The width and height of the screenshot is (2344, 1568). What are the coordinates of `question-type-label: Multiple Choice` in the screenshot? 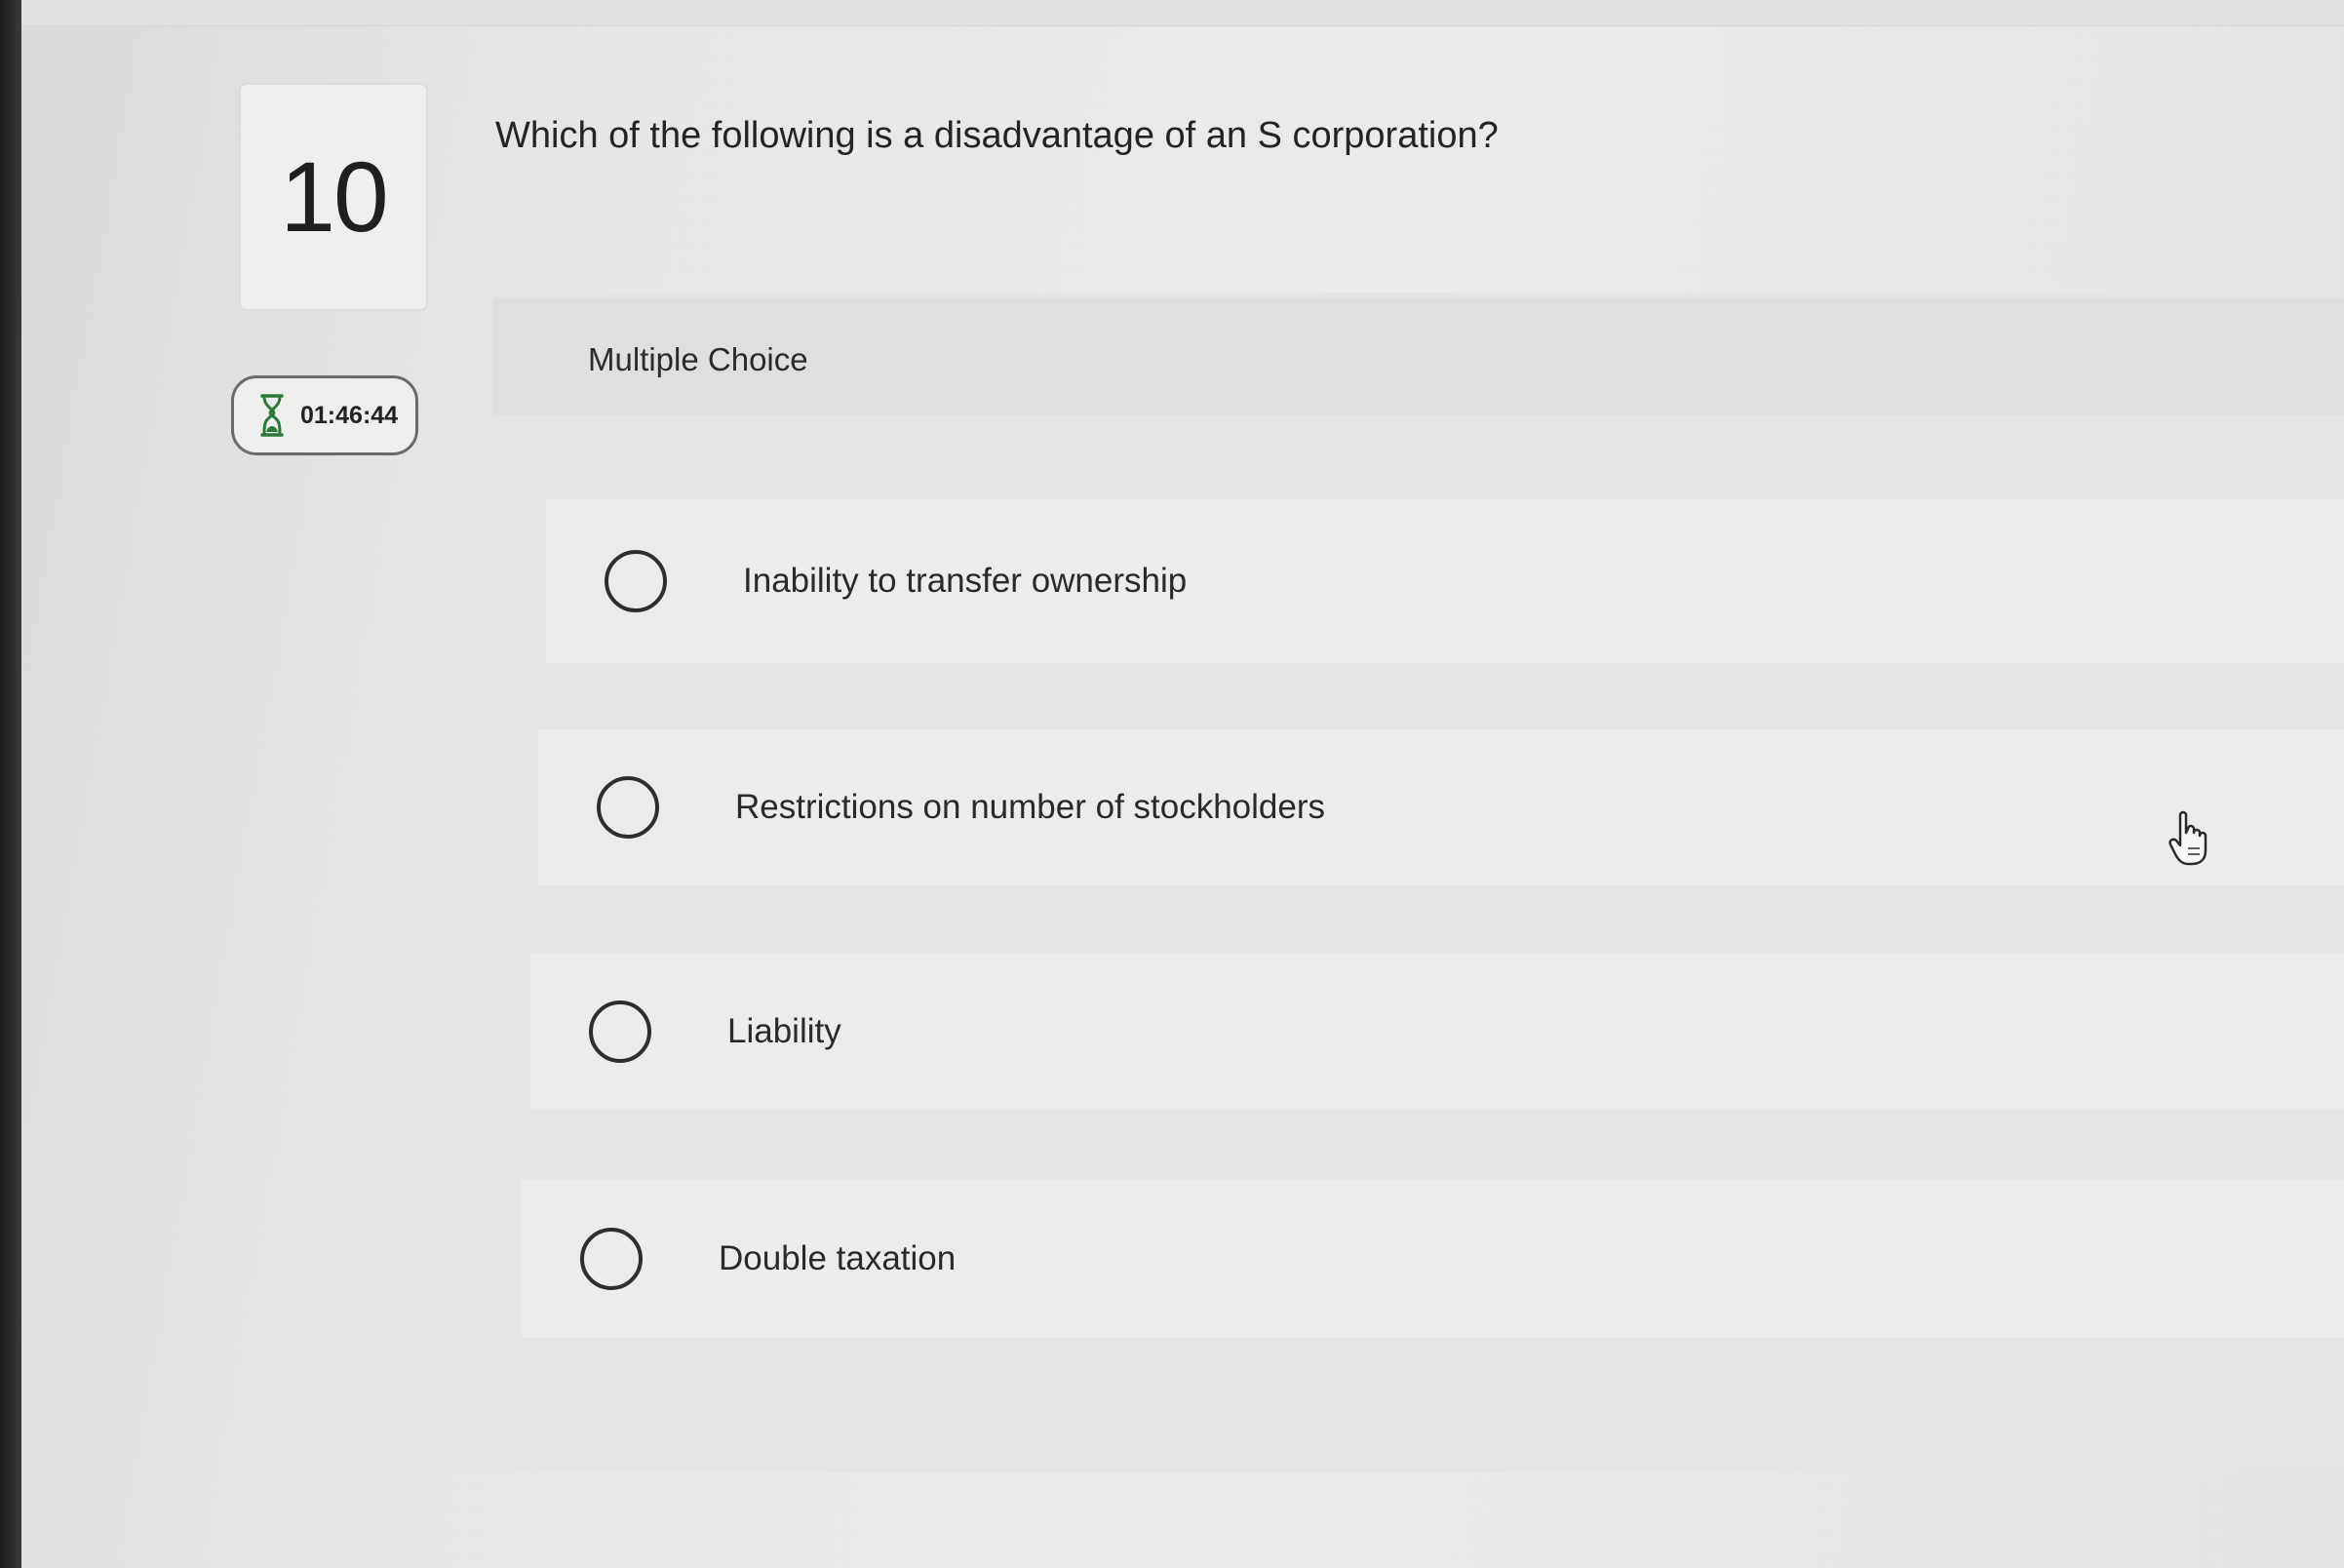 It's located at (698, 359).